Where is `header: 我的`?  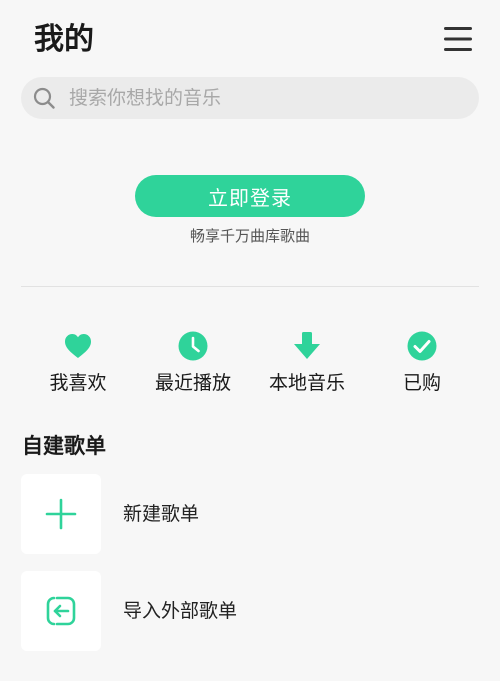
header: 我的 is located at coordinates (250, 38).